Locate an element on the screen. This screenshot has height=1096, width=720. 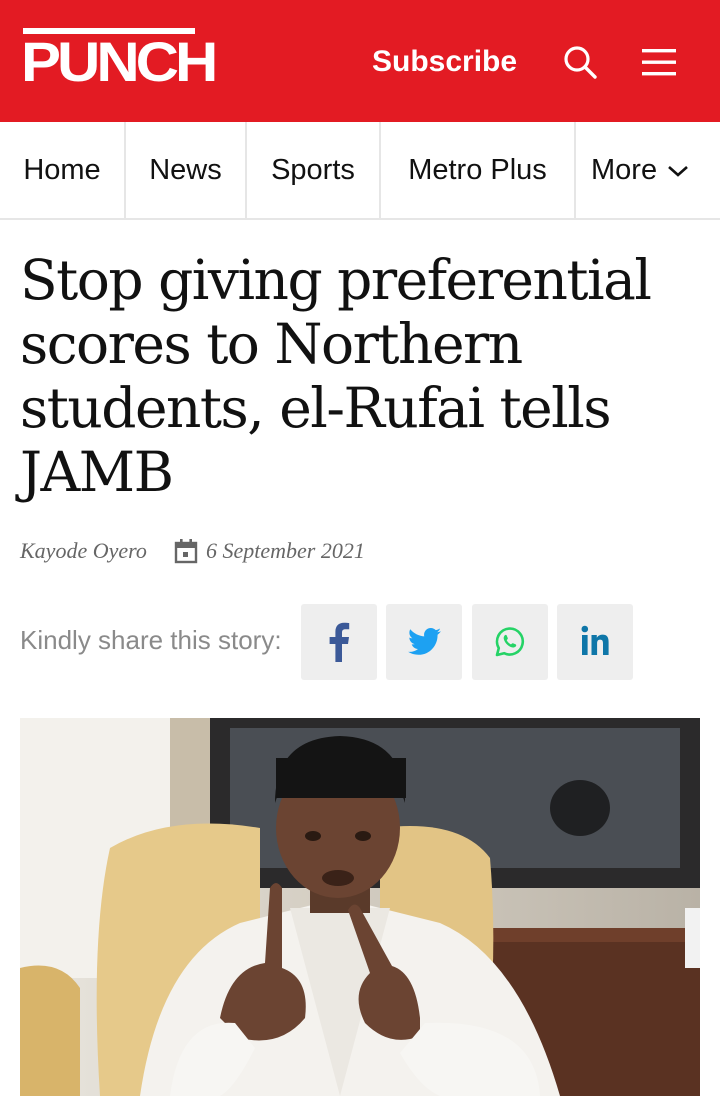
share-twitter-button is located at coordinates (424, 642).